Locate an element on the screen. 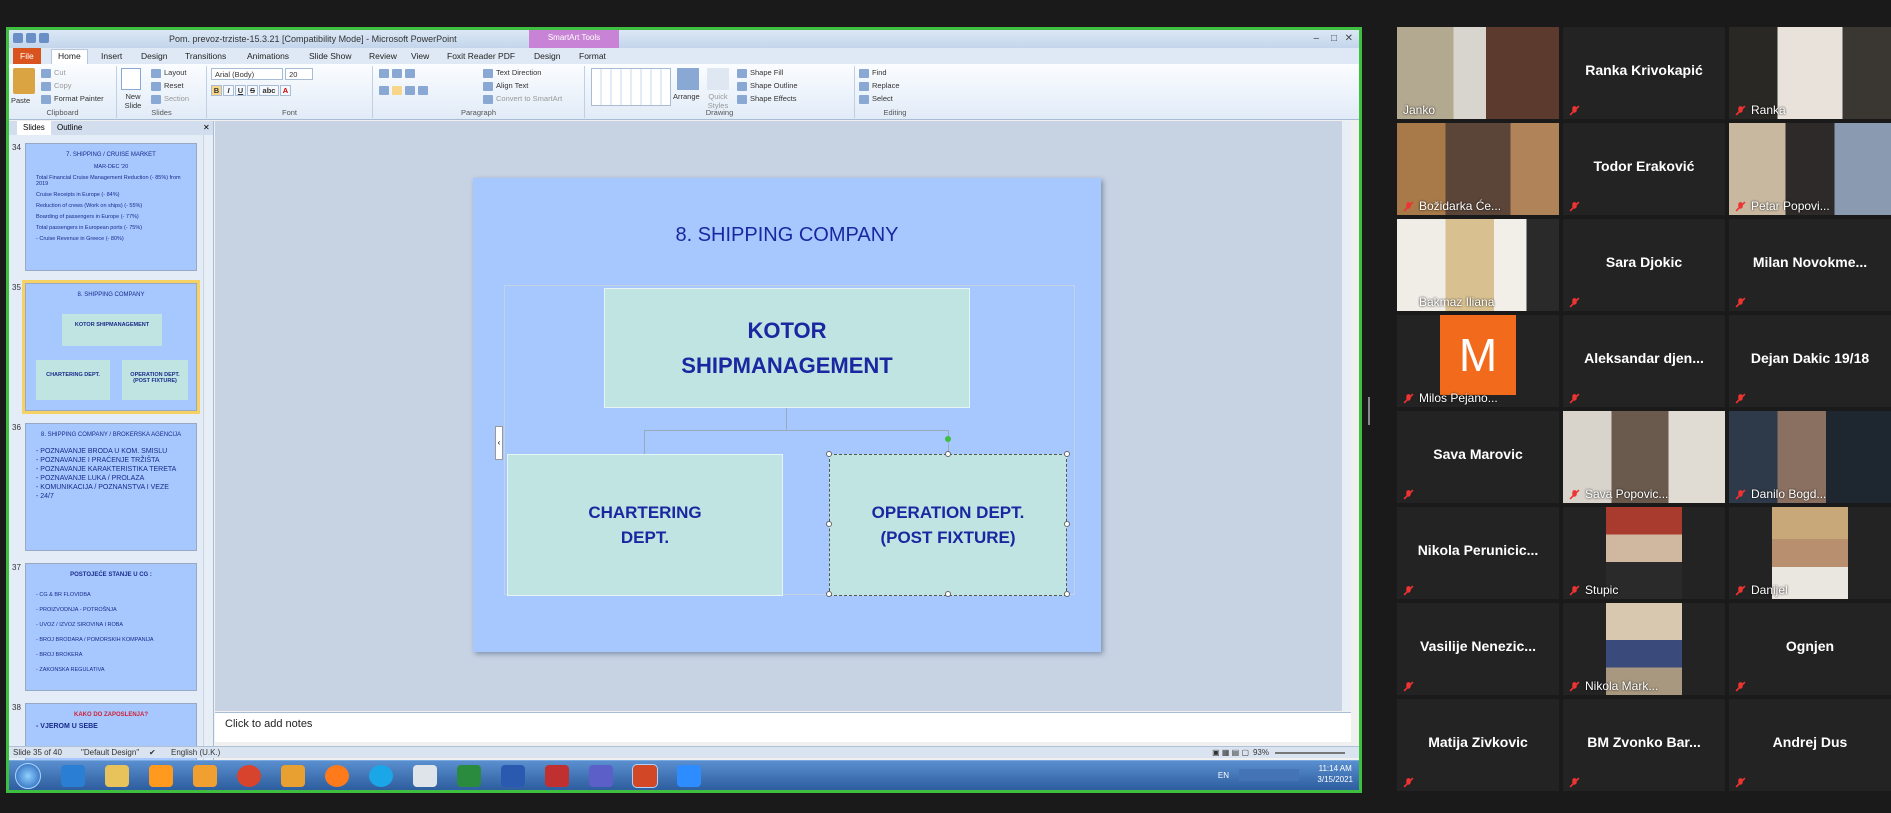  org-box-chartering: CHARTERING DEPT. is located at coordinates (645, 525).